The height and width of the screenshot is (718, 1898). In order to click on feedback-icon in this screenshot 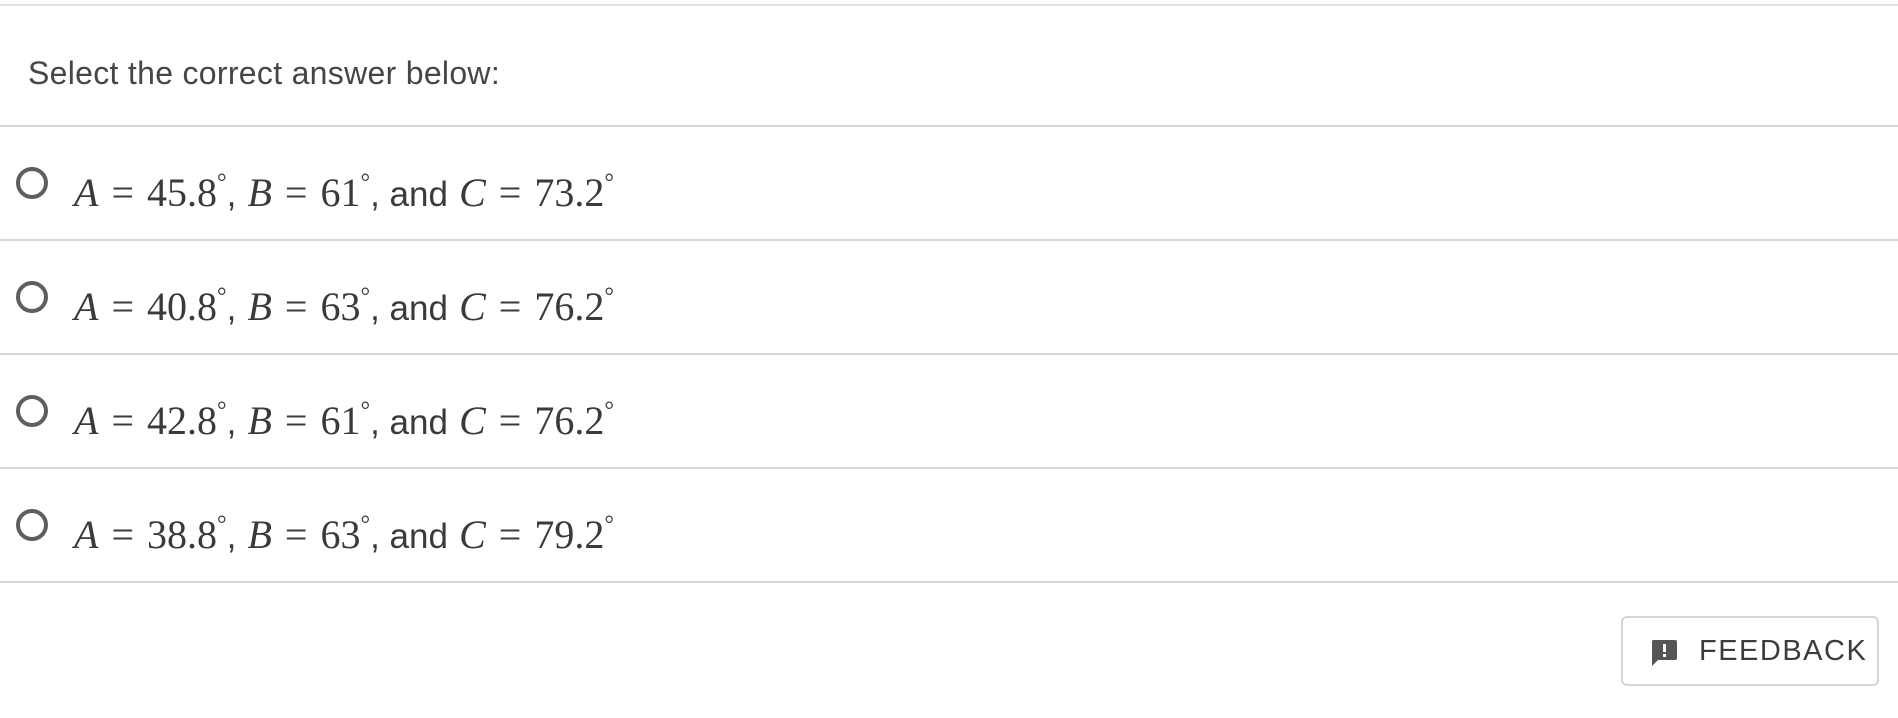, I will do `click(1664, 653)`.